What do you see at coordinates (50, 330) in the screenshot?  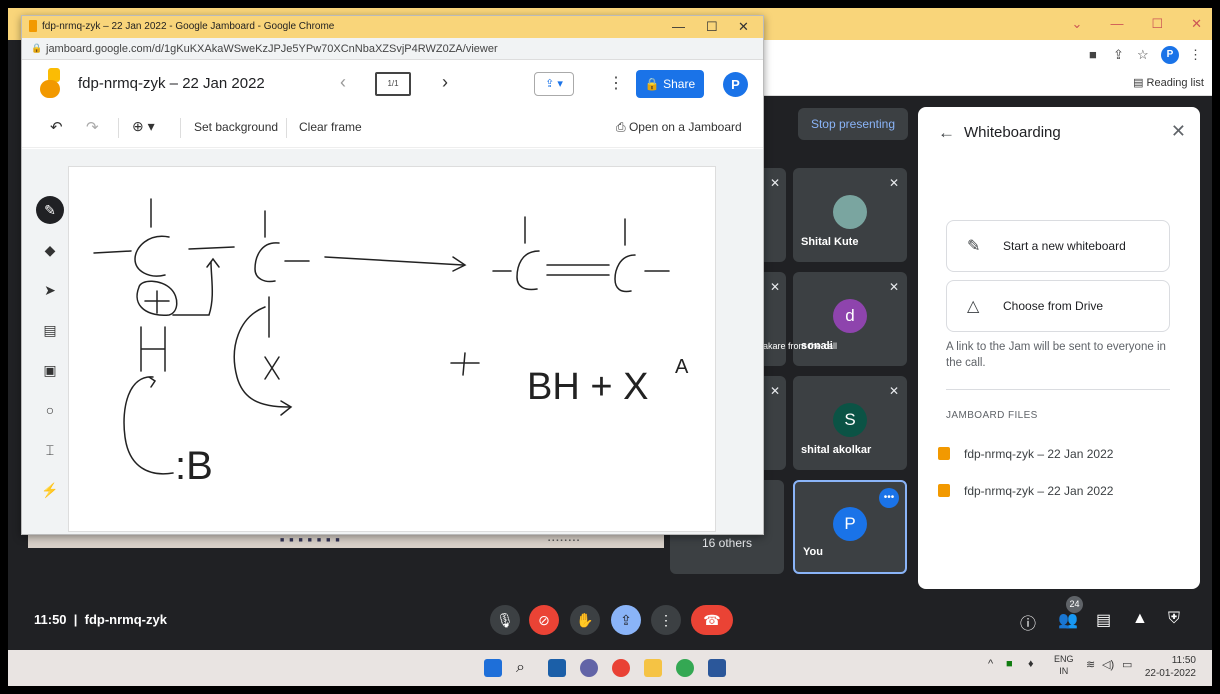 I see `sticky-note-icon: ▤` at bounding box center [50, 330].